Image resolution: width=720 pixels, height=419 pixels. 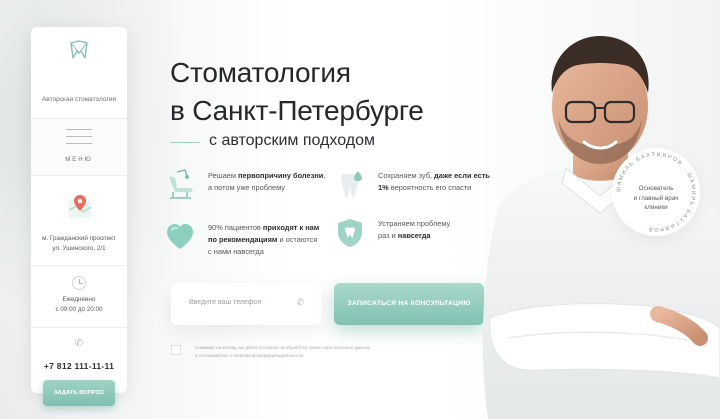 What do you see at coordinates (79, 283) in the screenshot?
I see `clock-icon` at bounding box center [79, 283].